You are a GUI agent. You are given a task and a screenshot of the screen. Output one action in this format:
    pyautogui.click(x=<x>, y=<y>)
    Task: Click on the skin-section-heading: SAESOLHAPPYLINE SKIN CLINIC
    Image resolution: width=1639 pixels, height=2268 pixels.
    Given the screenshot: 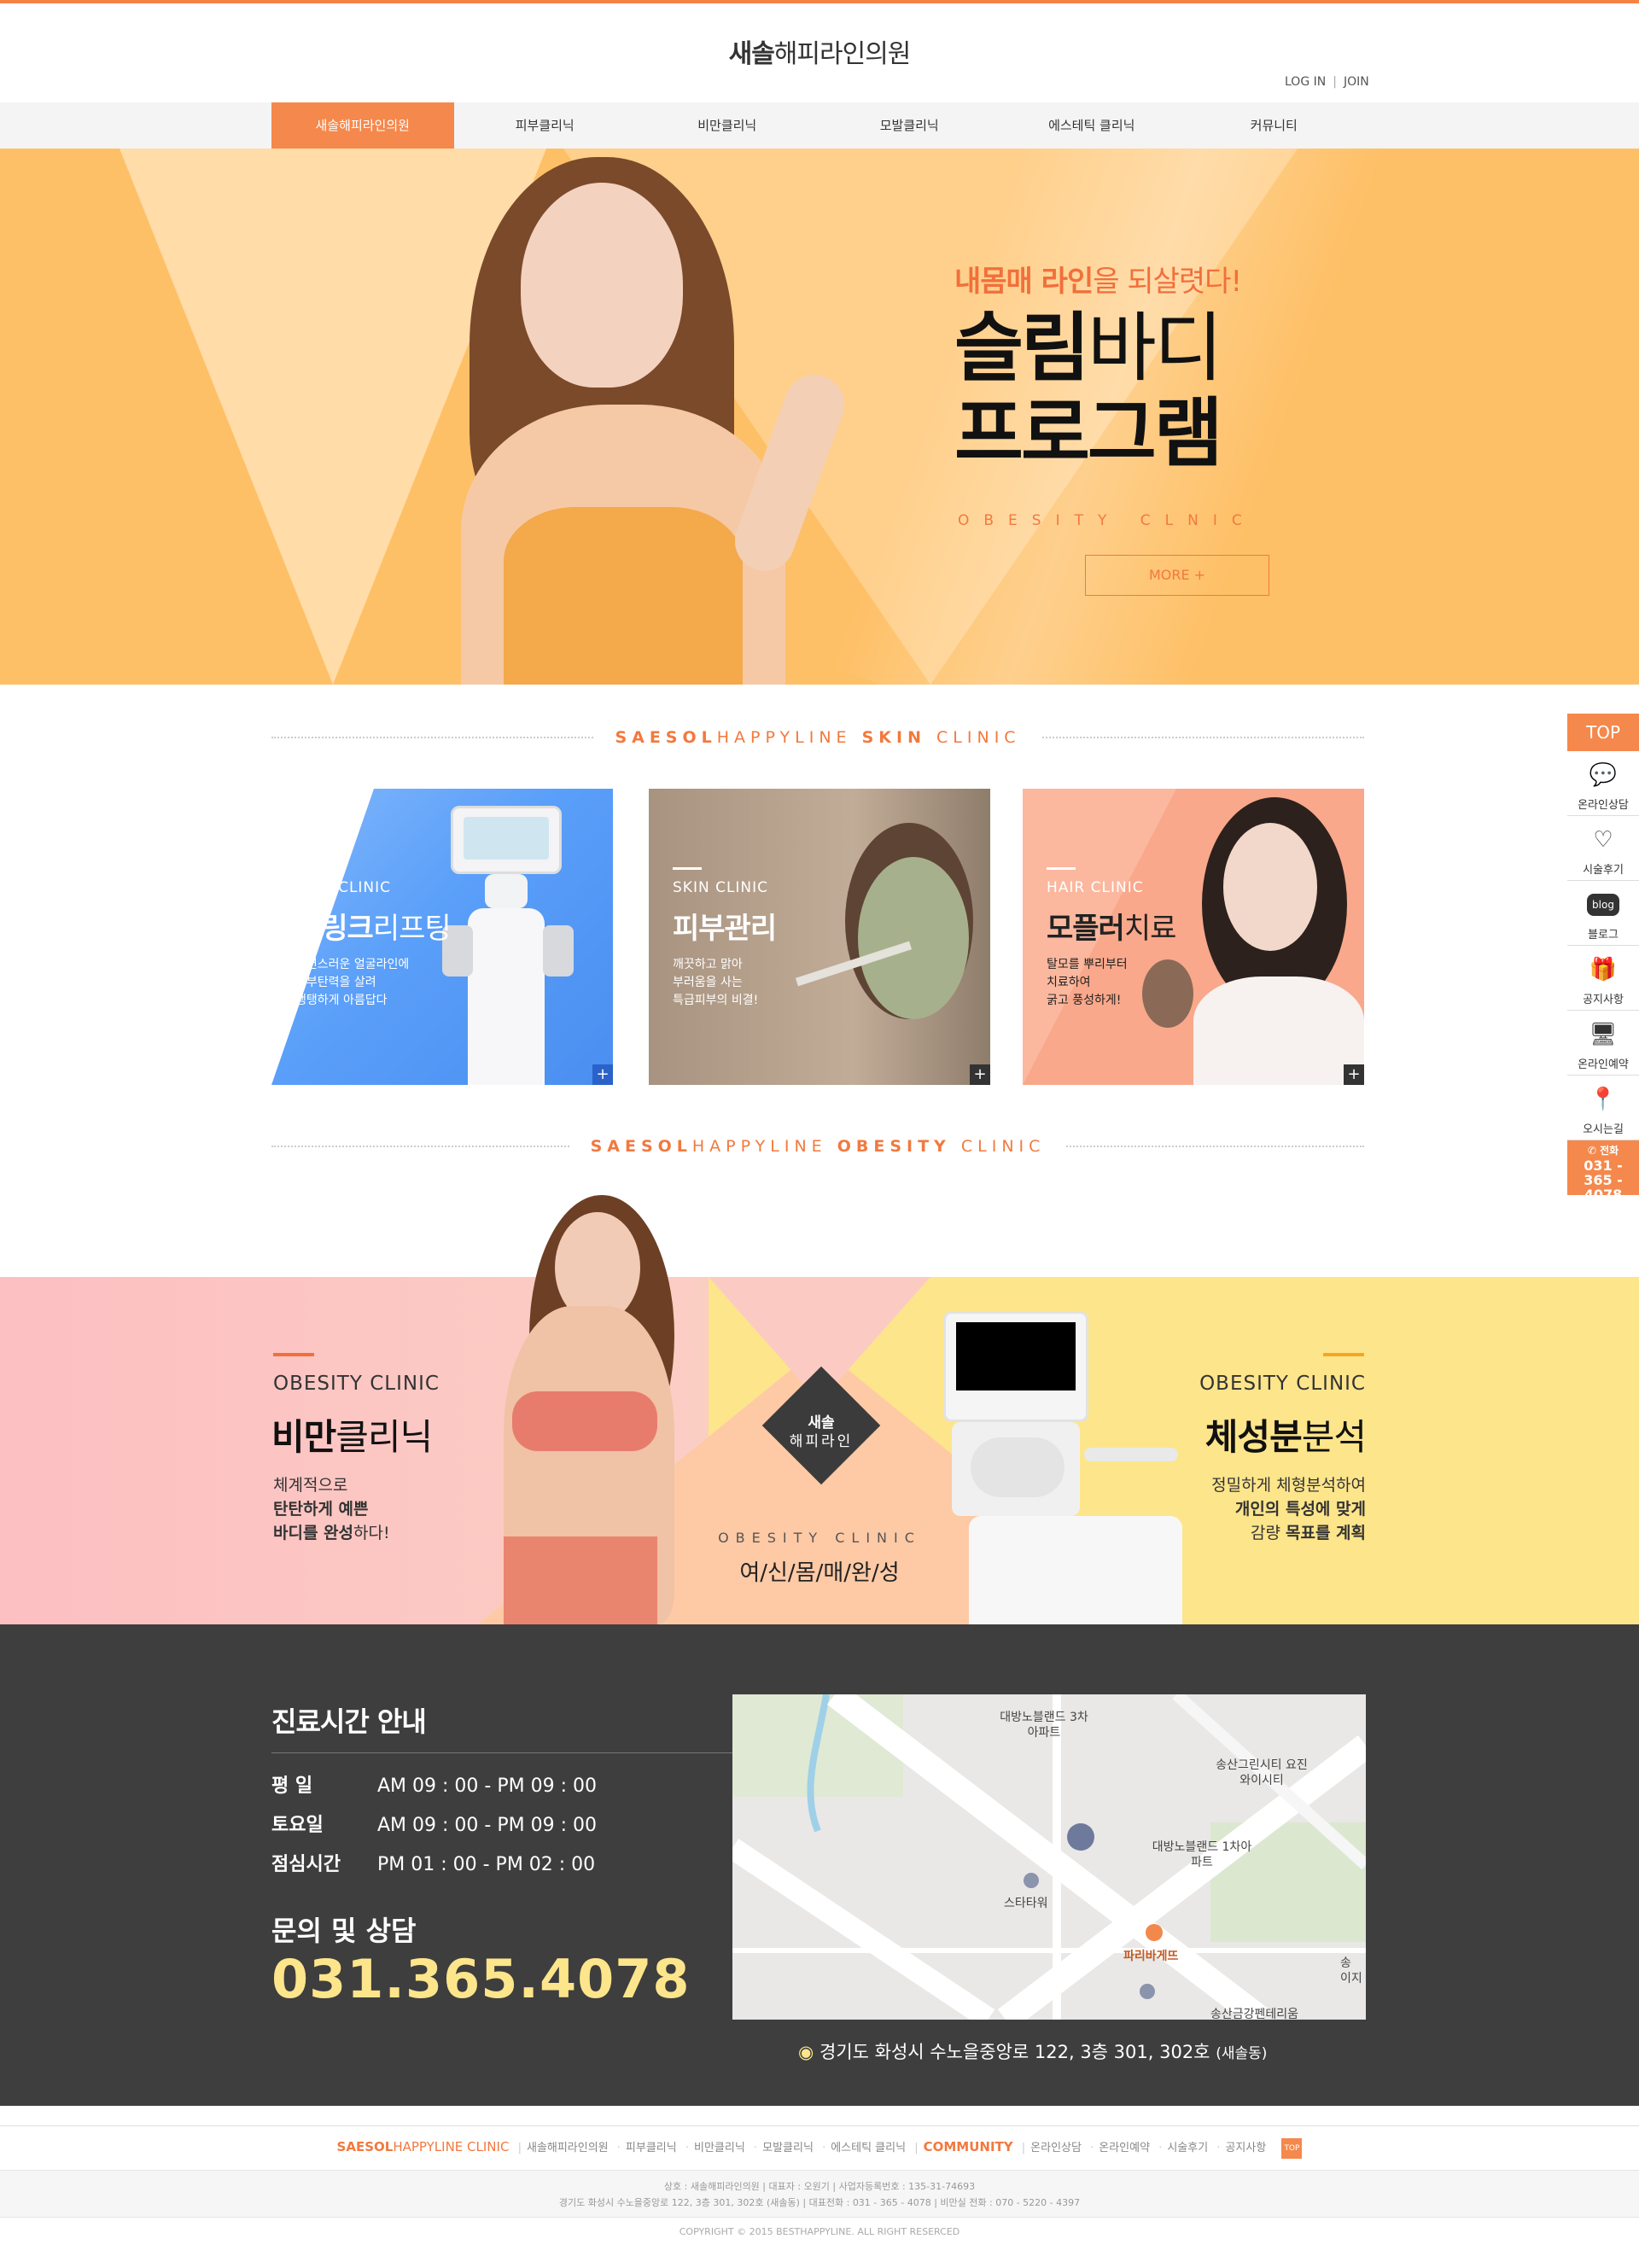 What is the action you would take?
    pyautogui.click(x=817, y=737)
    